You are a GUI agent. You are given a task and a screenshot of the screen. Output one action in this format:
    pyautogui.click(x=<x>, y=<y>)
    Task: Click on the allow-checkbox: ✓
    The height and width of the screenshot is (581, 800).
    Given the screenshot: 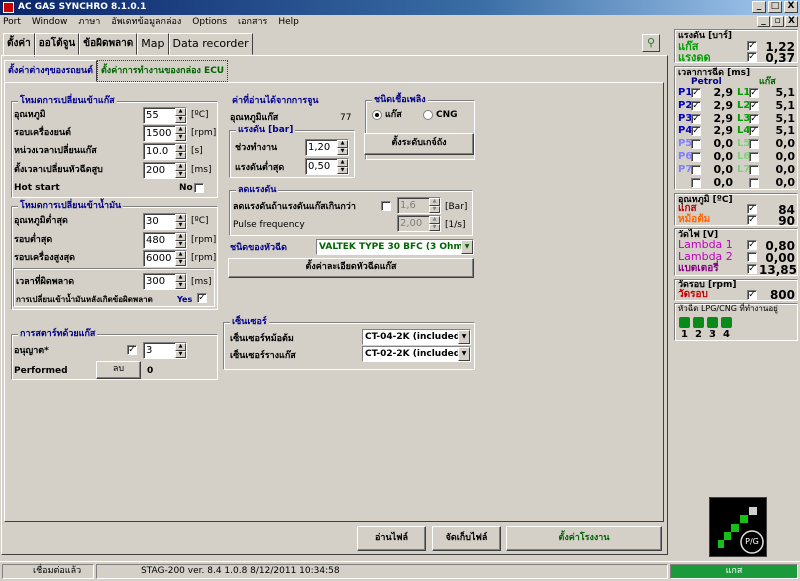 What is the action you would take?
    pyautogui.click(x=132, y=350)
    